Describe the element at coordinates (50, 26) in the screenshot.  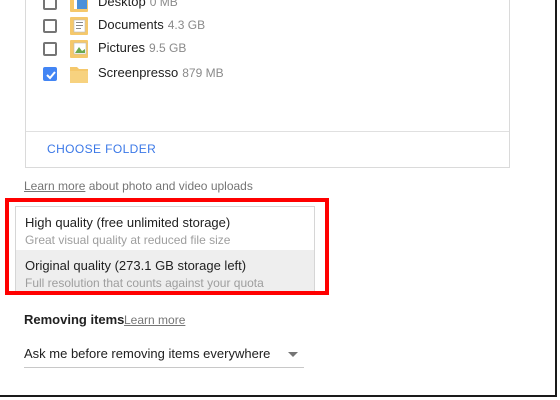
I see `checkbox-documents` at that location.